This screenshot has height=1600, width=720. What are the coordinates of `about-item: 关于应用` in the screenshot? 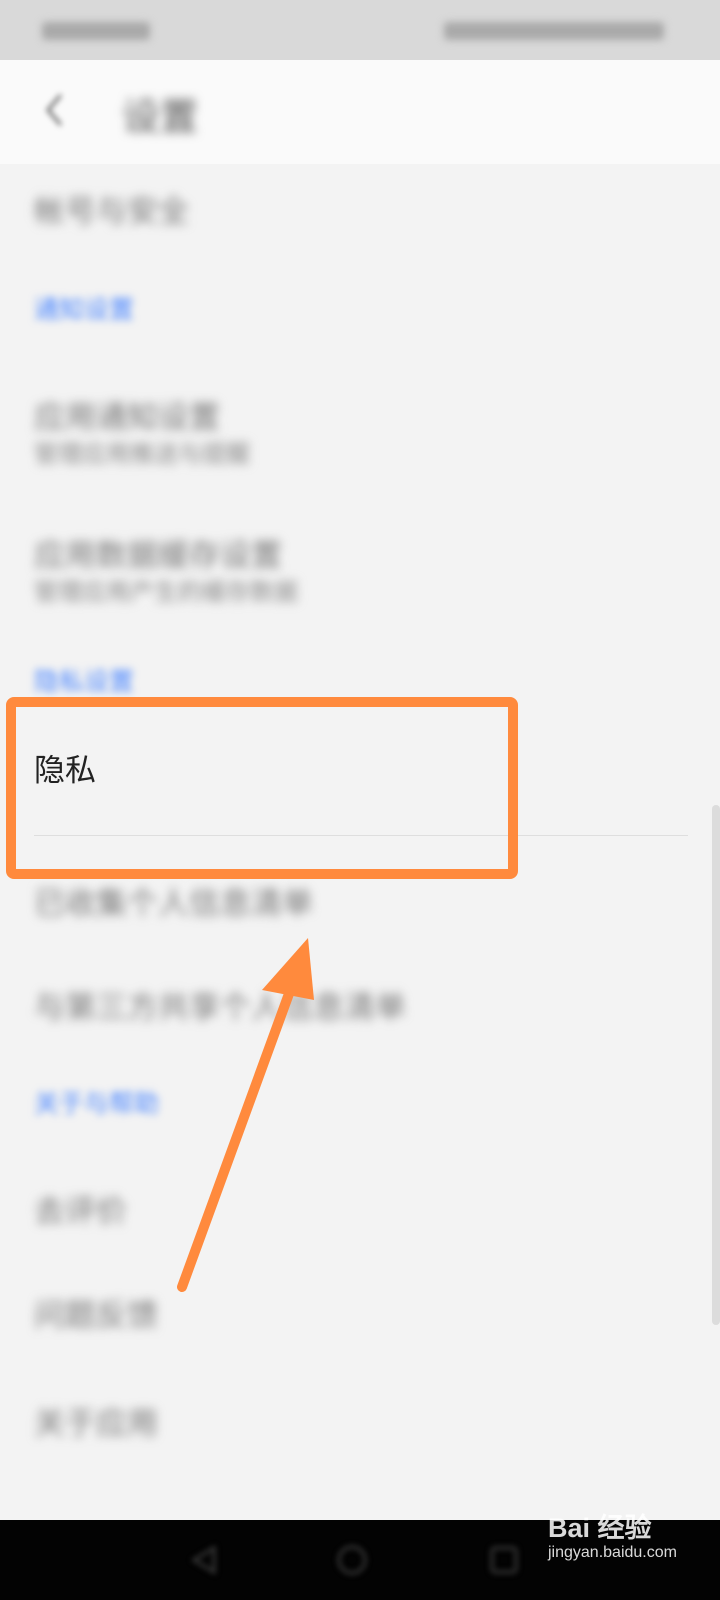 It's located at (96, 1420).